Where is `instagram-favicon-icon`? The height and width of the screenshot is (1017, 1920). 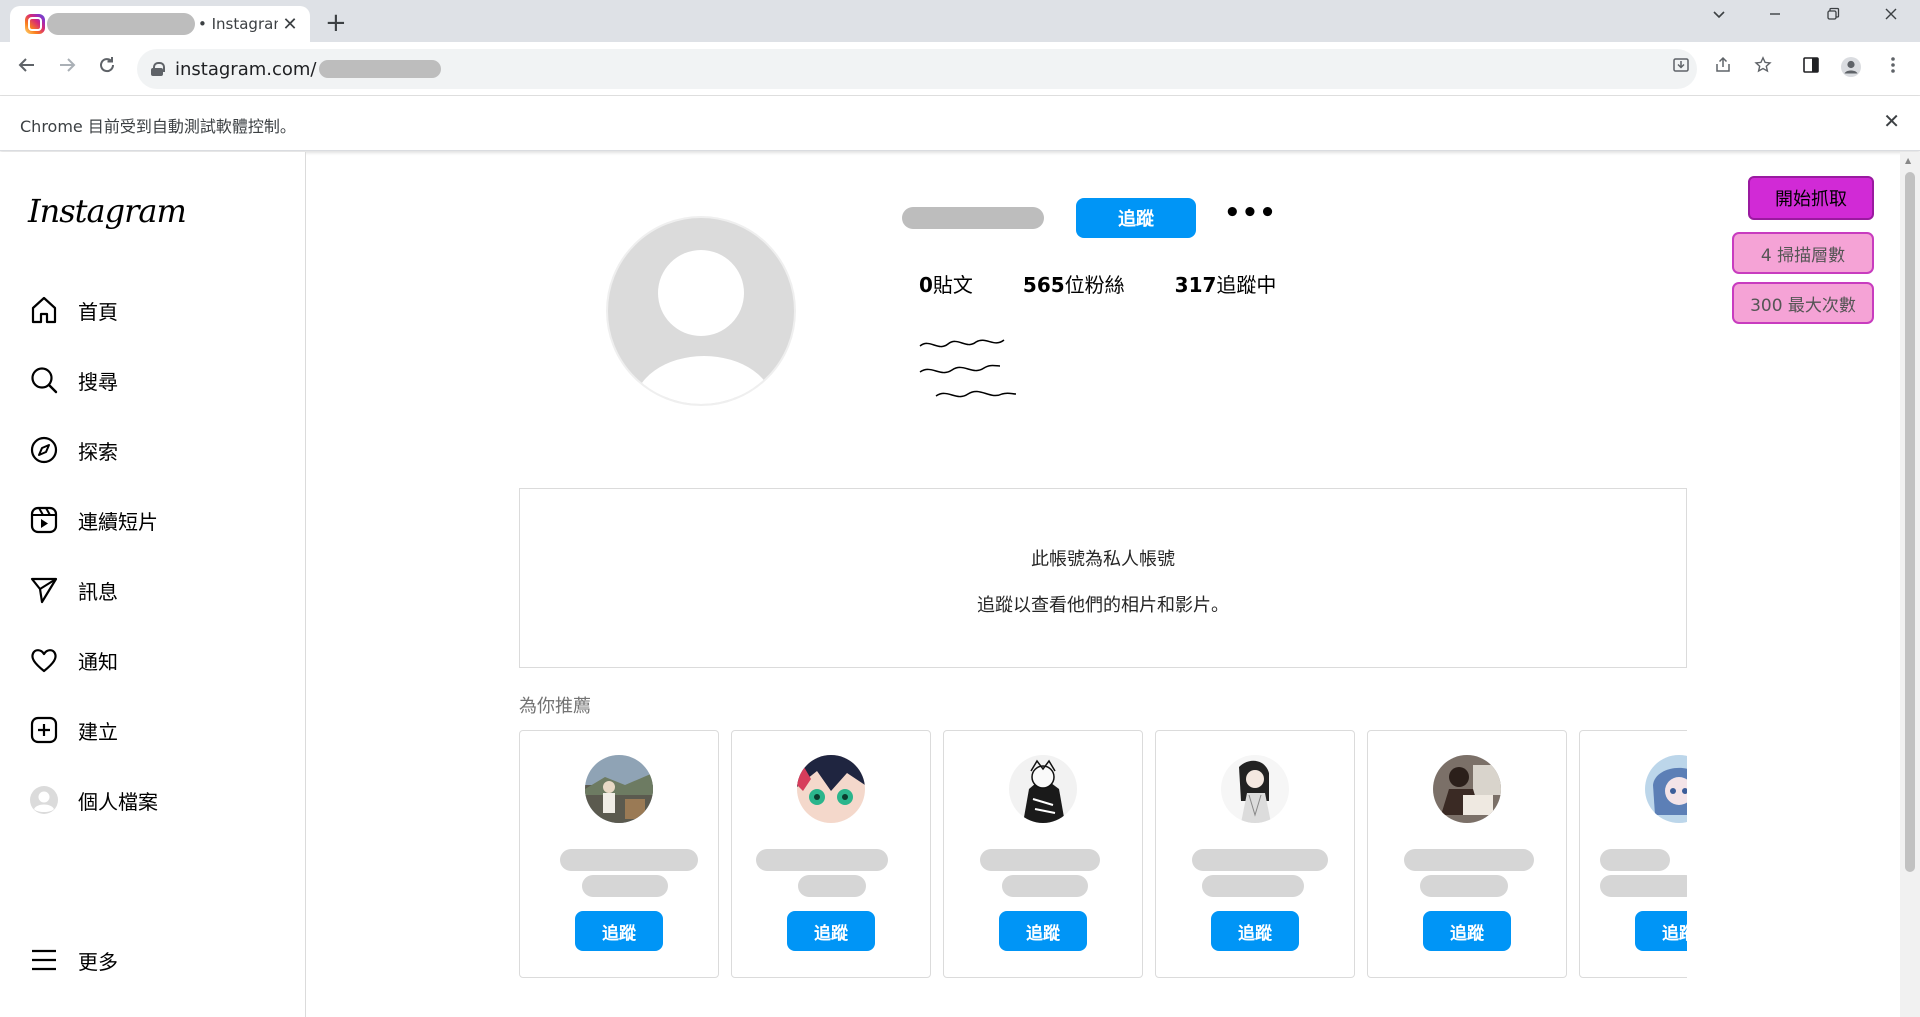 instagram-favicon-icon is located at coordinates (35, 24).